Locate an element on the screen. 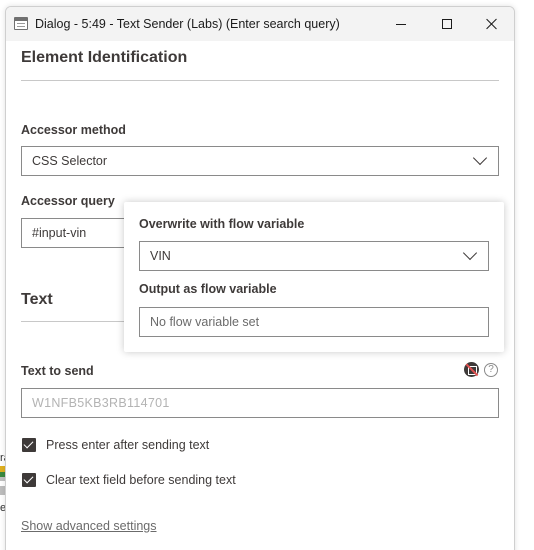  help-icon: ? is located at coordinates (491, 370).